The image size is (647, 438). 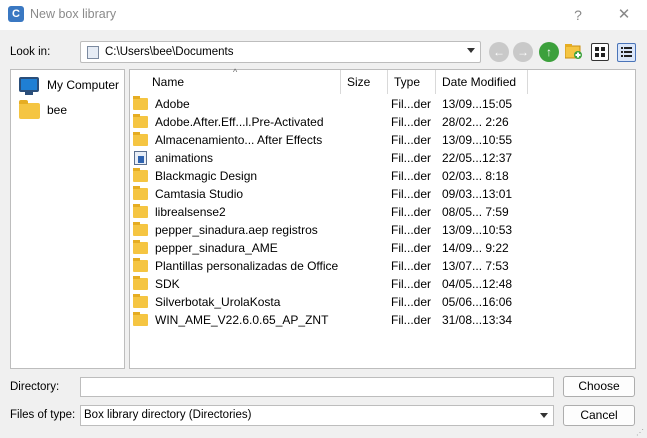 I want to click on sidebar-item-bee: bee, so click(x=69, y=111).